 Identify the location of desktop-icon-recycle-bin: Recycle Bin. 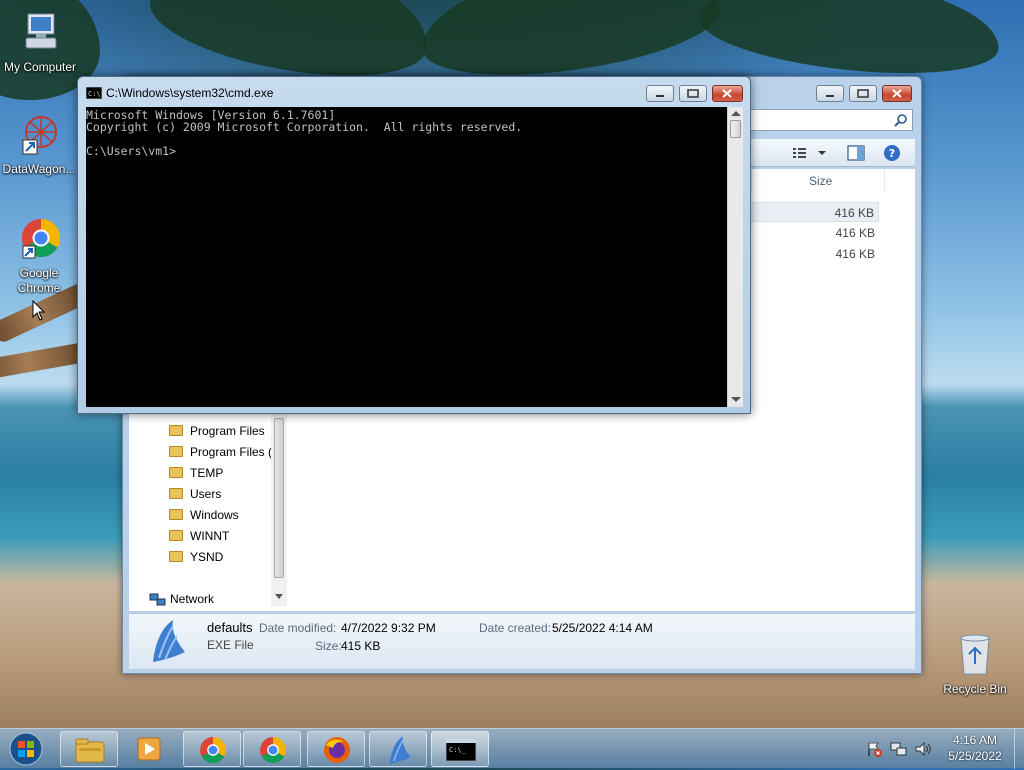
(975, 663).